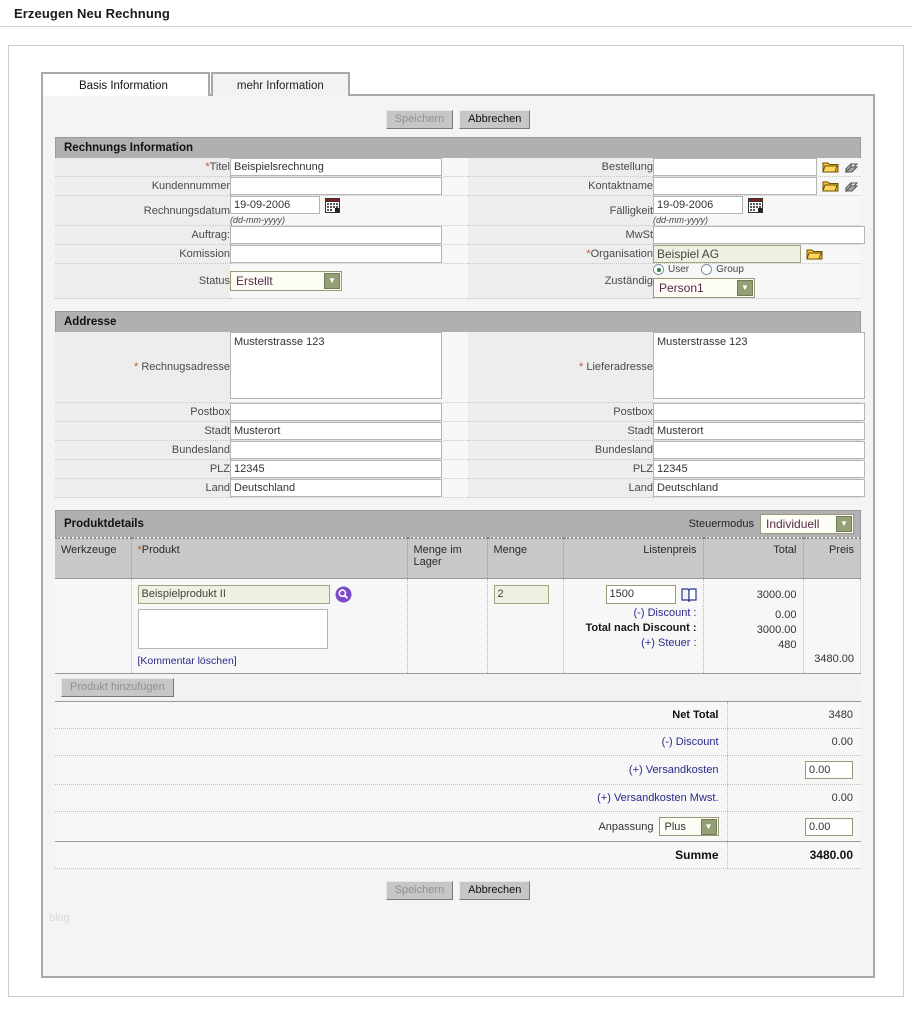  Describe the element at coordinates (669, 642) in the screenshot. I see `row-tax-label: (+) Steuer :` at that location.